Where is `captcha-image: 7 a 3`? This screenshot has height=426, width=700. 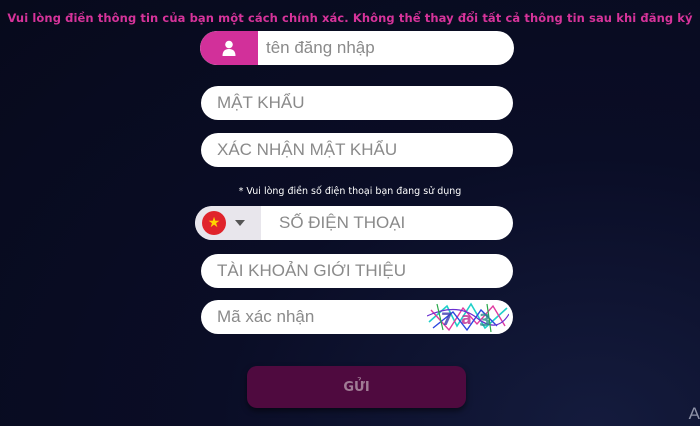 captcha-image: 7 a 3 is located at coordinates (468, 317).